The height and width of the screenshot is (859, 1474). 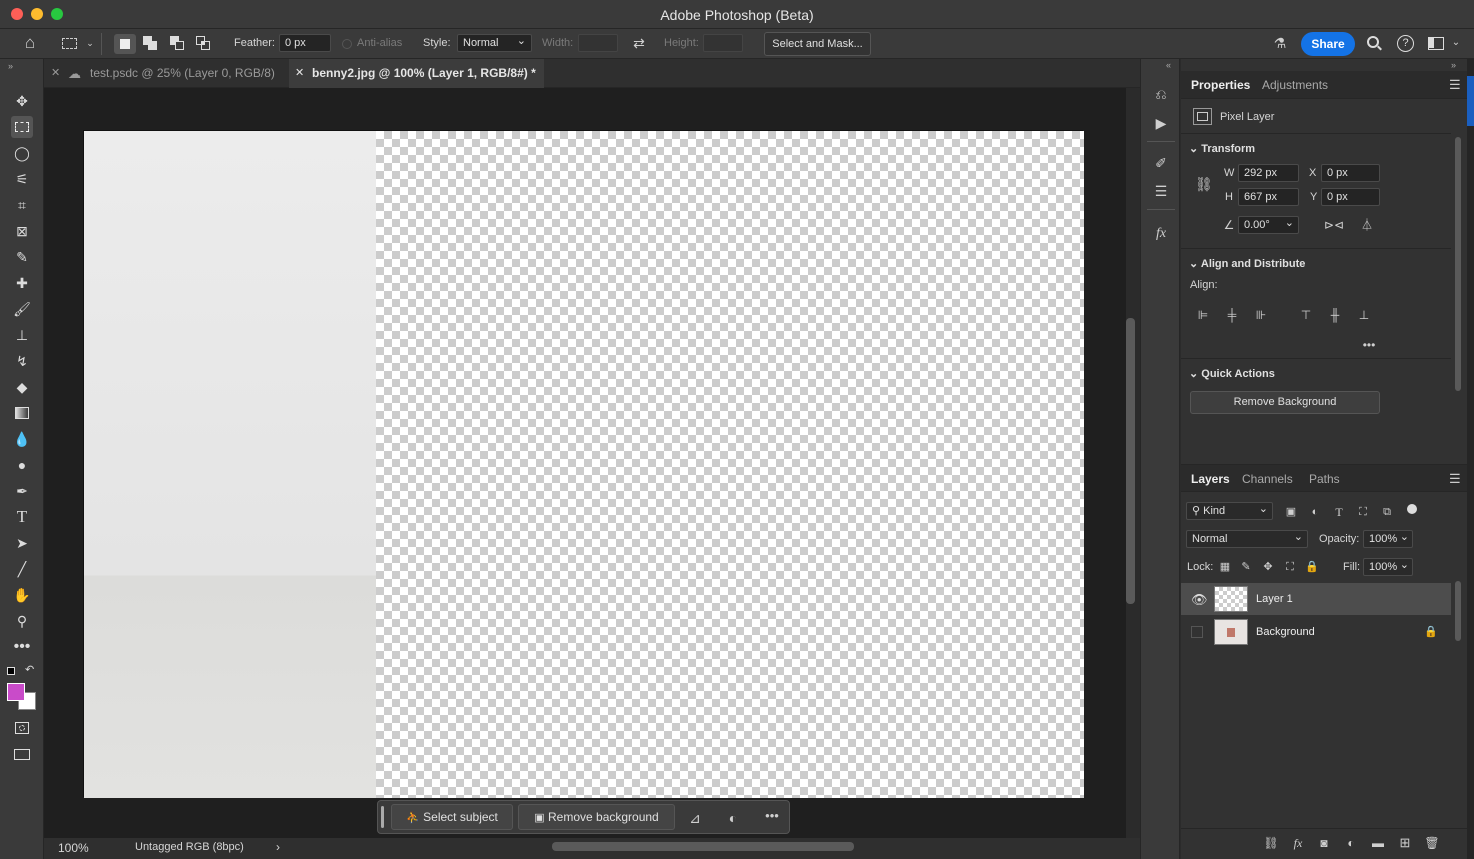 What do you see at coordinates (1436, 43) in the screenshot?
I see `workspace-icon` at bounding box center [1436, 43].